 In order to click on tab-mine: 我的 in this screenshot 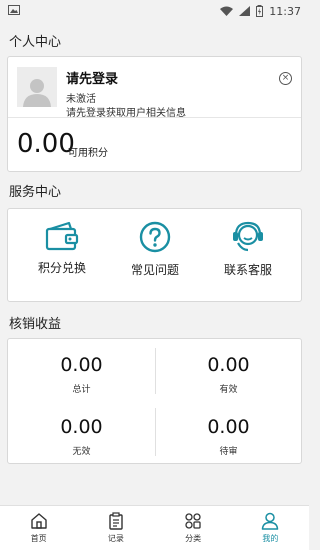, I will do `click(270, 528)`.